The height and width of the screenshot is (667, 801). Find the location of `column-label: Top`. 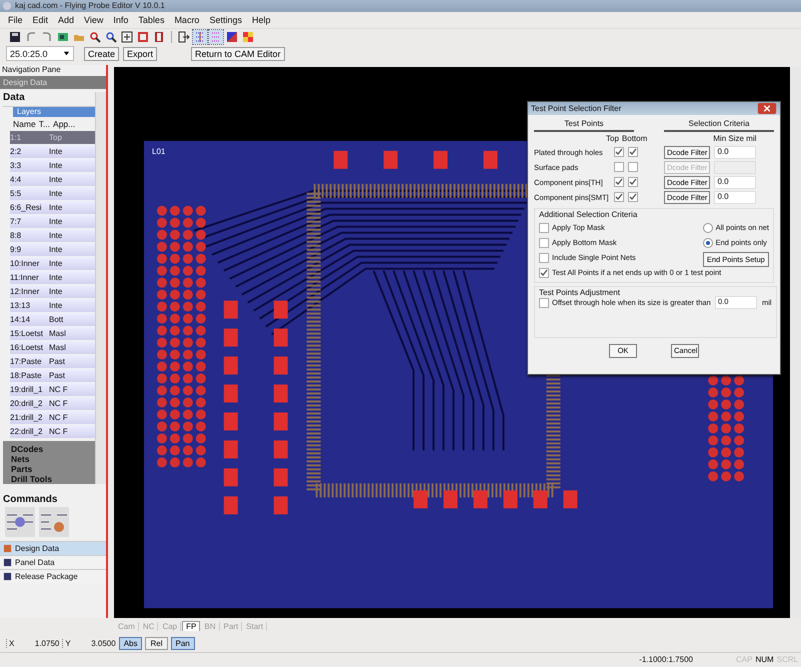

column-label: Top is located at coordinates (612, 139).